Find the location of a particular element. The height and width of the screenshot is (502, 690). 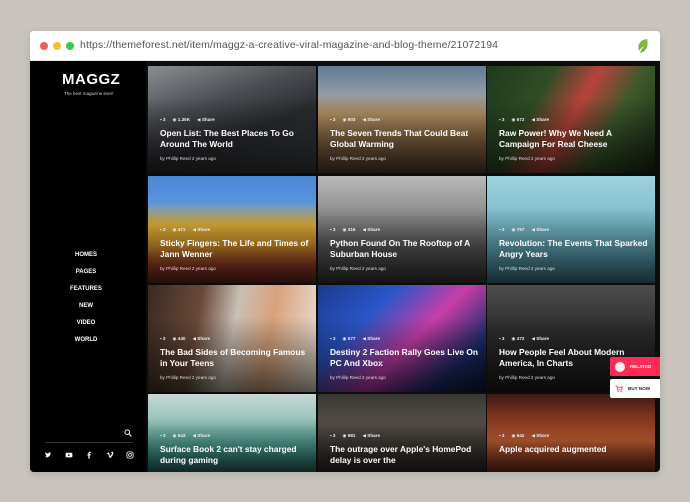

buy-now-button: BUY NOW is located at coordinates (635, 388).